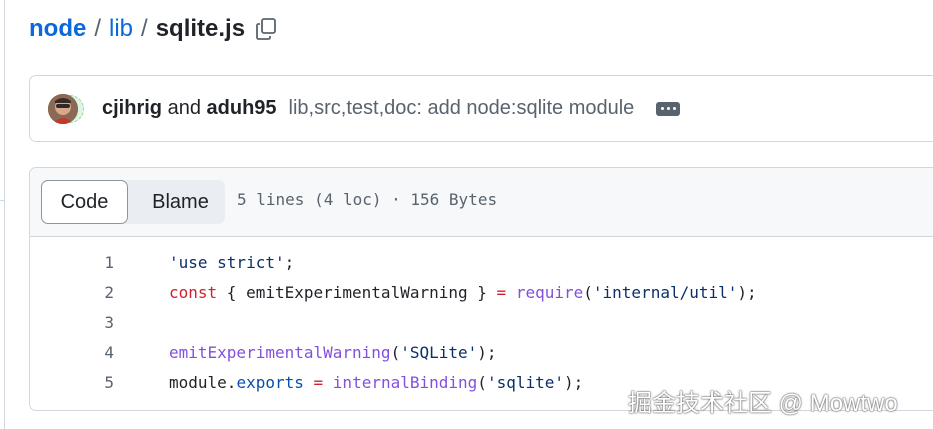  I want to click on code-token: exports, so click(270, 382).